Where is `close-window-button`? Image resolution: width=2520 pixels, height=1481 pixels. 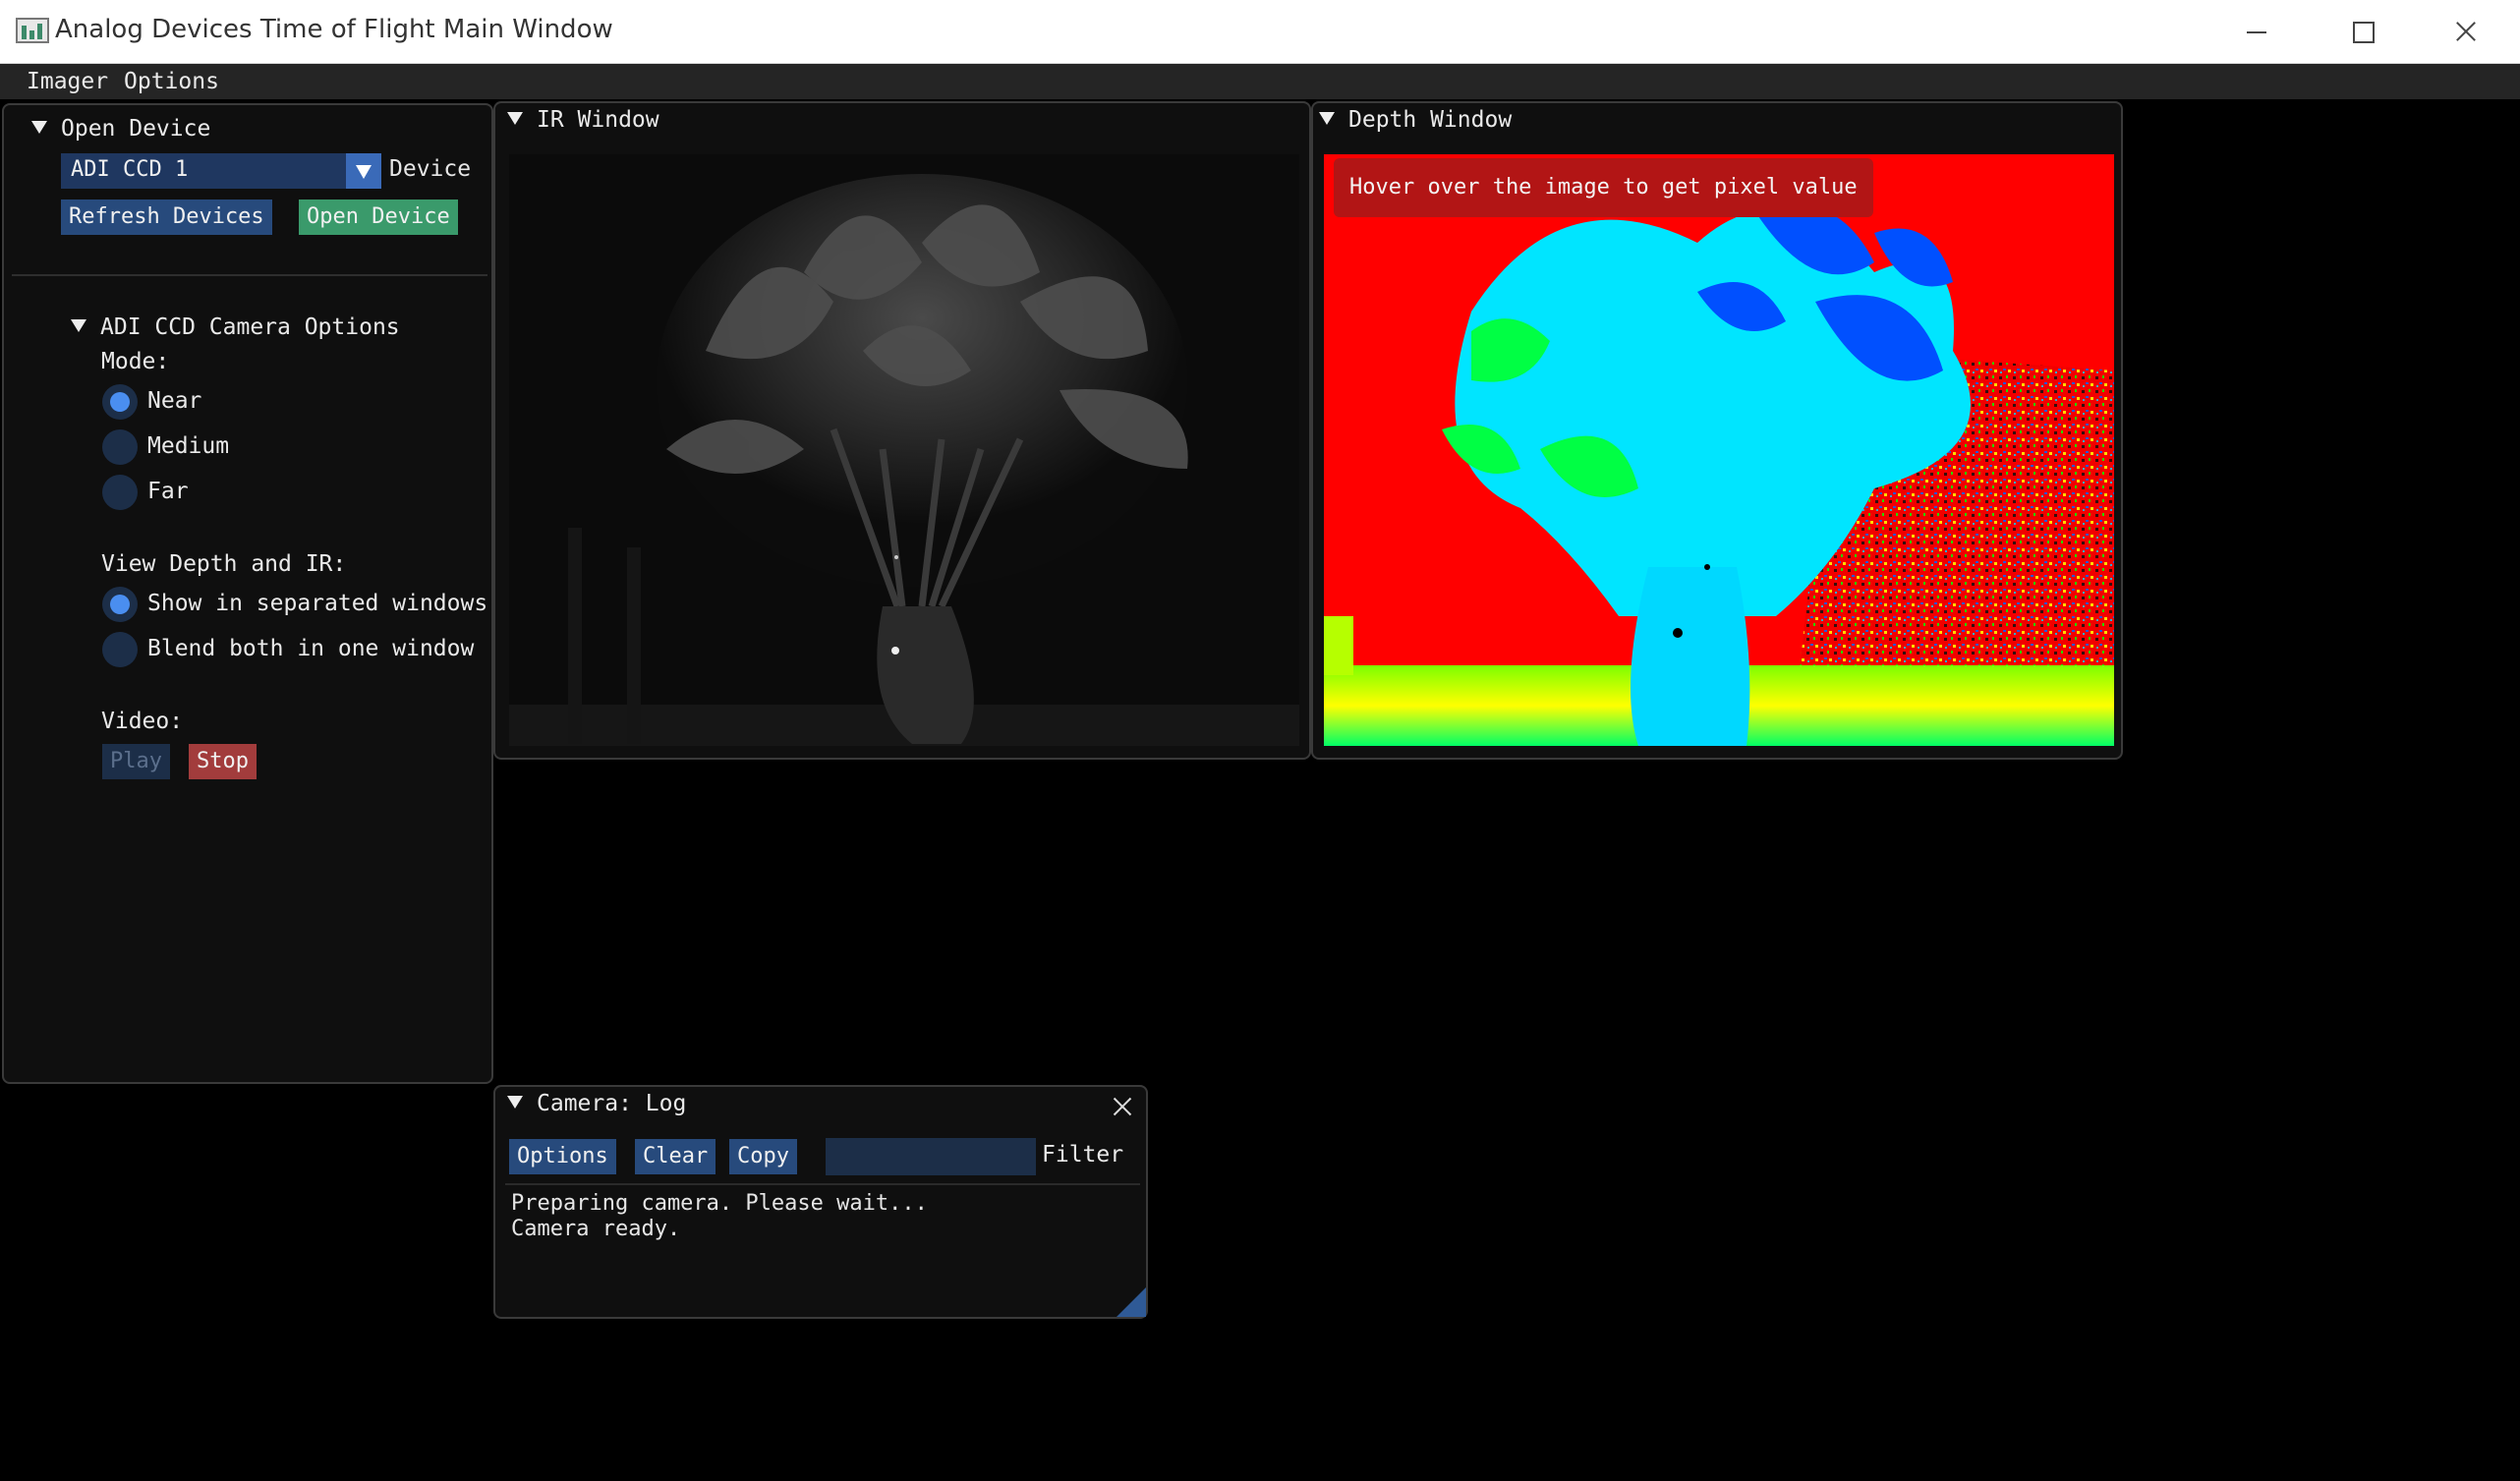
close-window-button is located at coordinates (2465, 31).